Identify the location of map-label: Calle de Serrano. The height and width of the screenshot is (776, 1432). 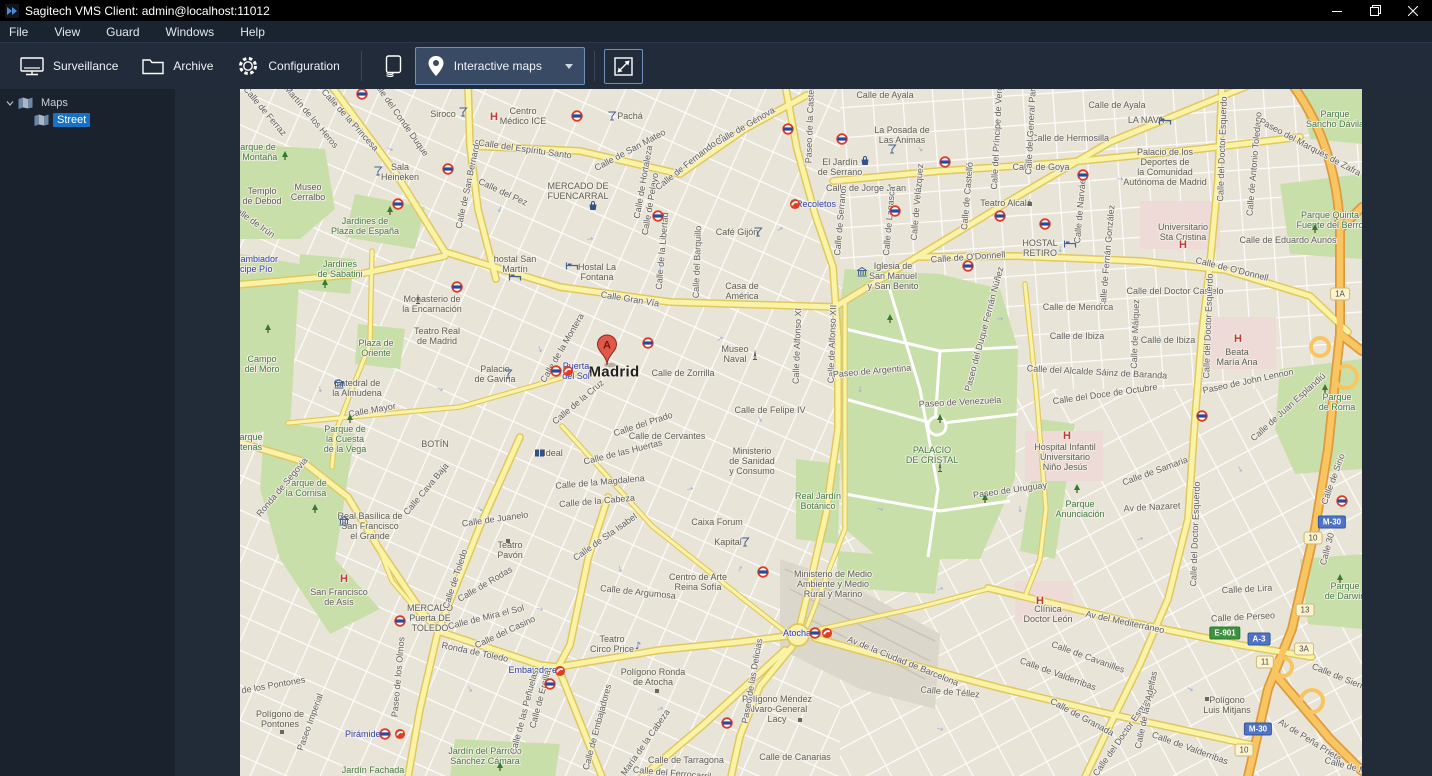
(840, 222).